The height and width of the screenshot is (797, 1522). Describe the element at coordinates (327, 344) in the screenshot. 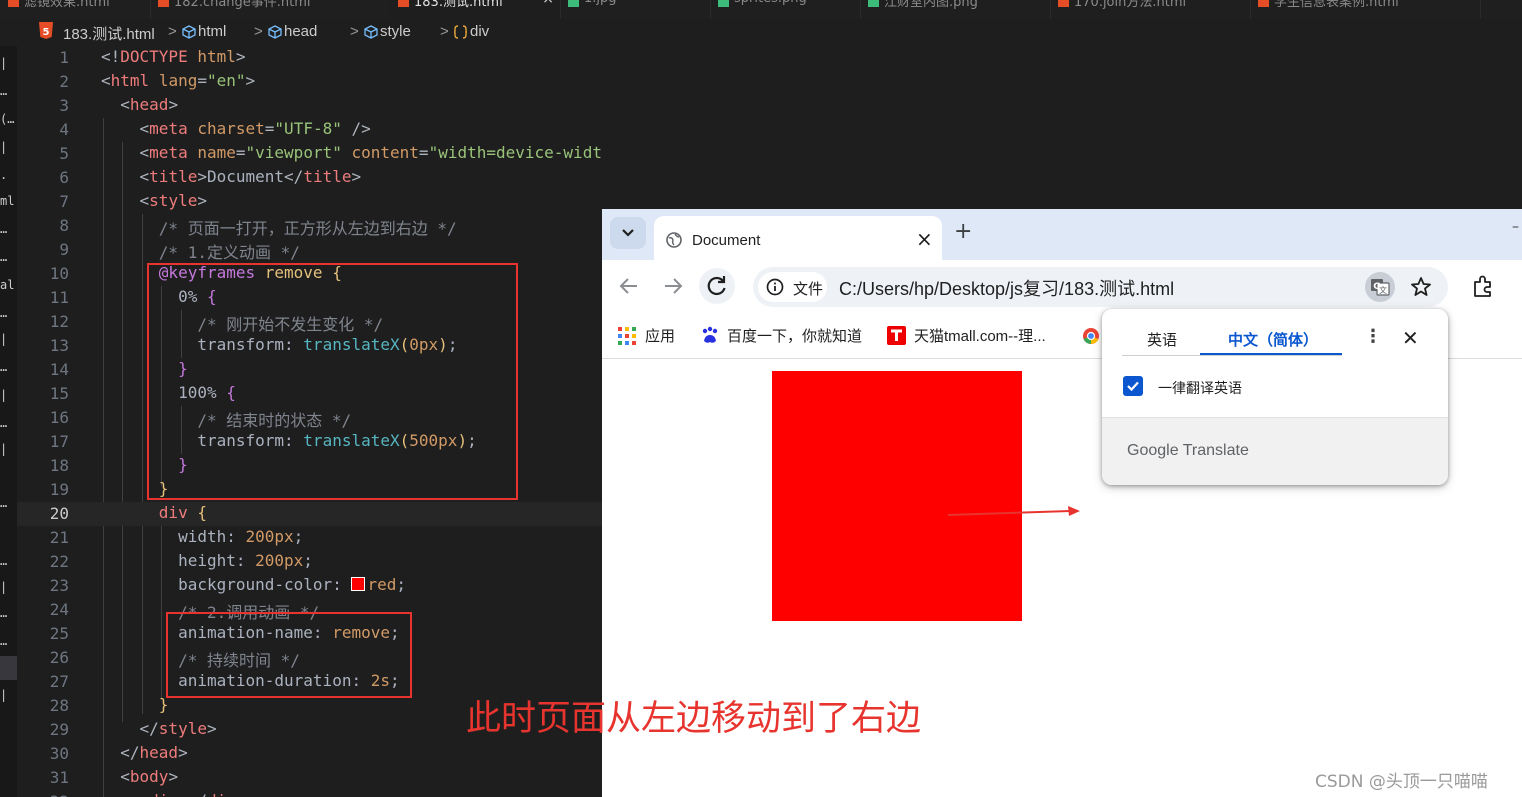

I see `code-text: transform: translateX(0px);` at that location.